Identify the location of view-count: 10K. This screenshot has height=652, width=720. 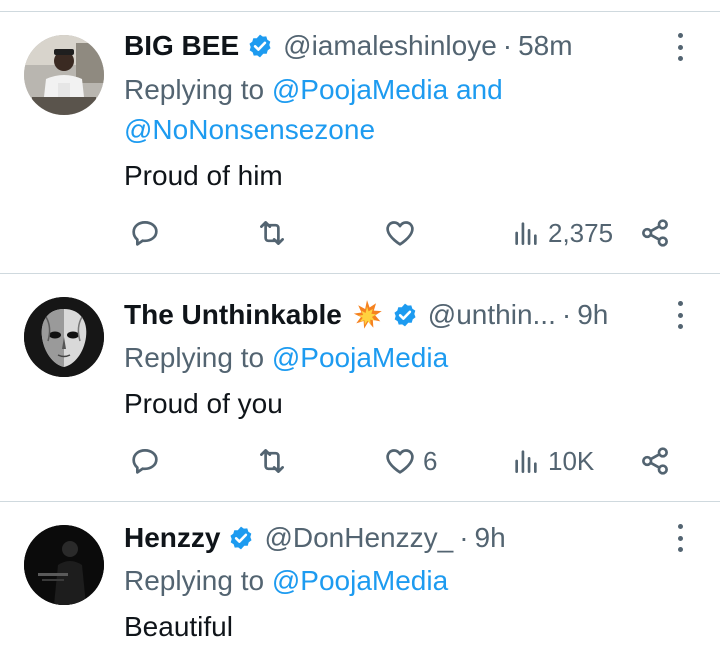
(571, 460).